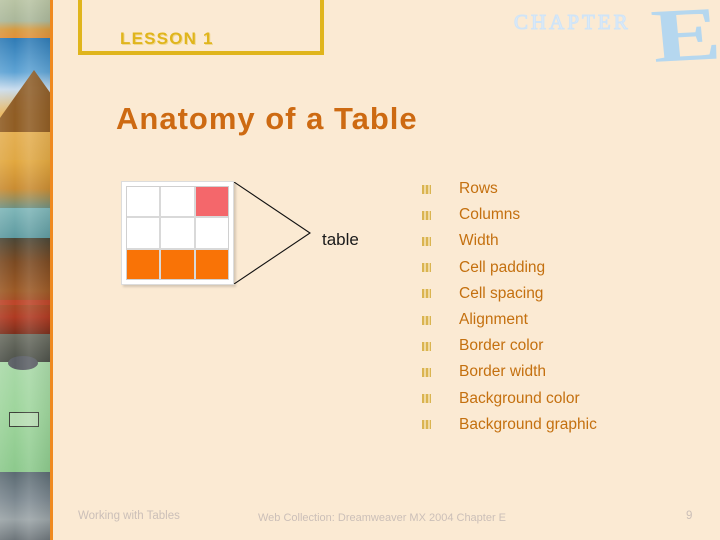 This screenshot has height=540, width=720. What do you see at coordinates (552, 372) in the screenshot?
I see `bullet-item: Border width` at bounding box center [552, 372].